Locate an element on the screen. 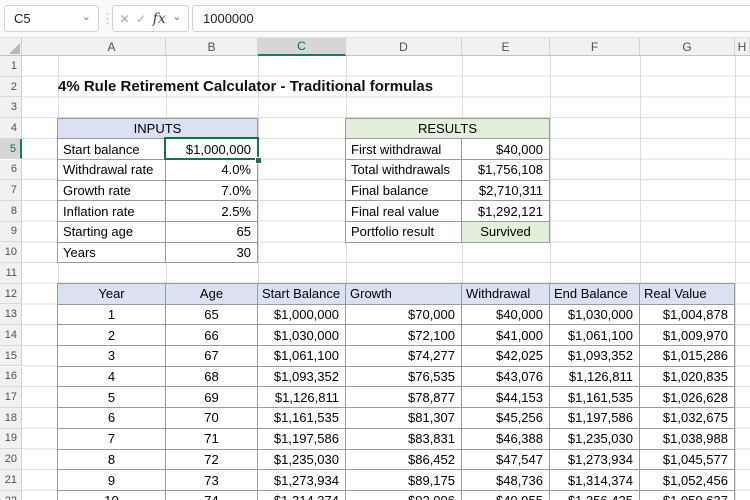  schedule-cell: $1,032,675 is located at coordinates (687, 418).